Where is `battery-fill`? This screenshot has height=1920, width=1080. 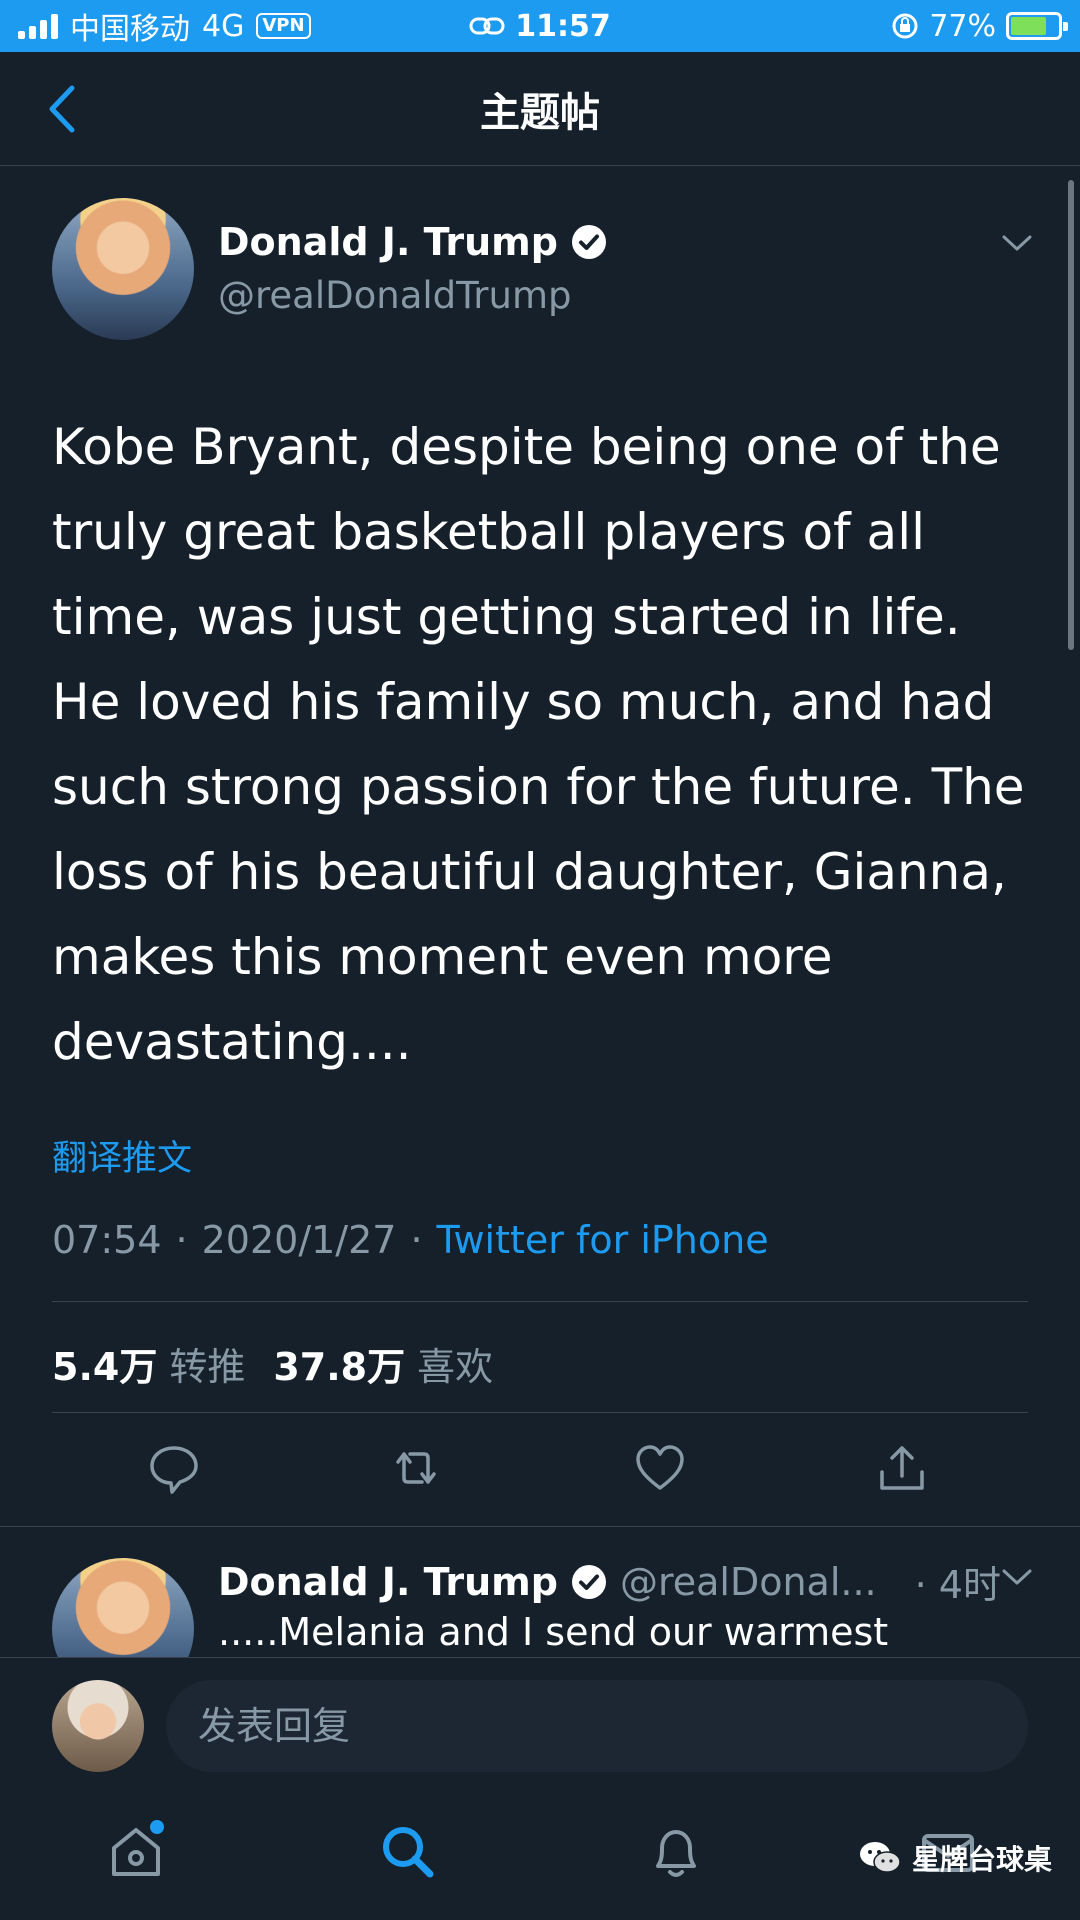
battery-fill is located at coordinates (1028, 26).